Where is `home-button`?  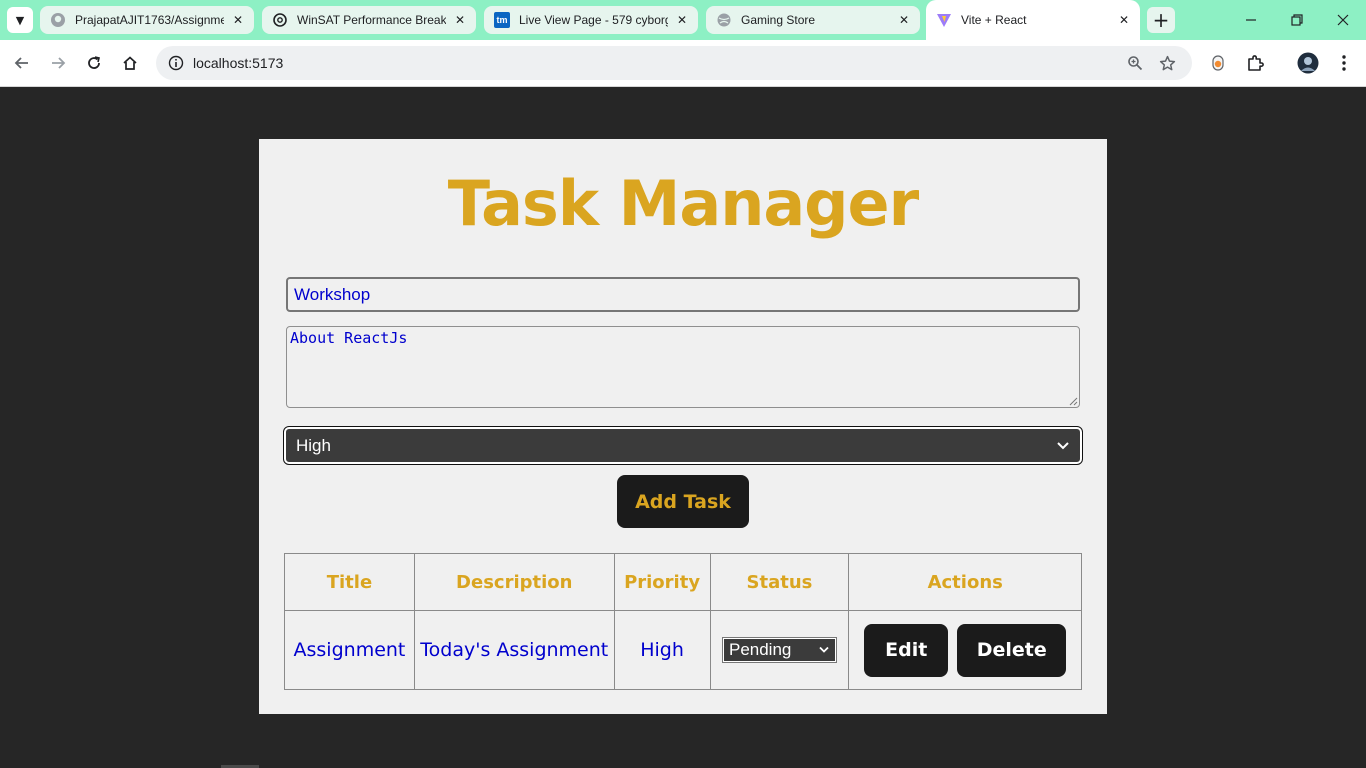
home-button is located at coordinates (130, 63).